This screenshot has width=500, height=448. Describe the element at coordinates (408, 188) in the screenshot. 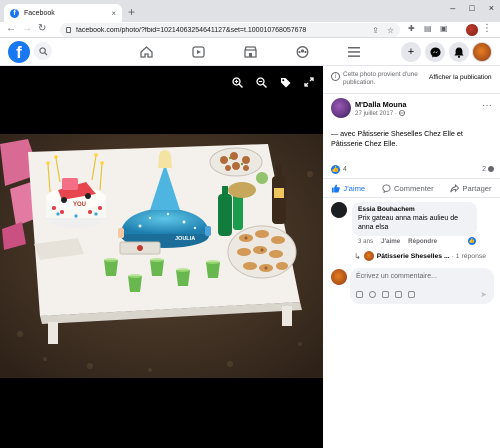

I see `comment-button: Commenter` at that location.